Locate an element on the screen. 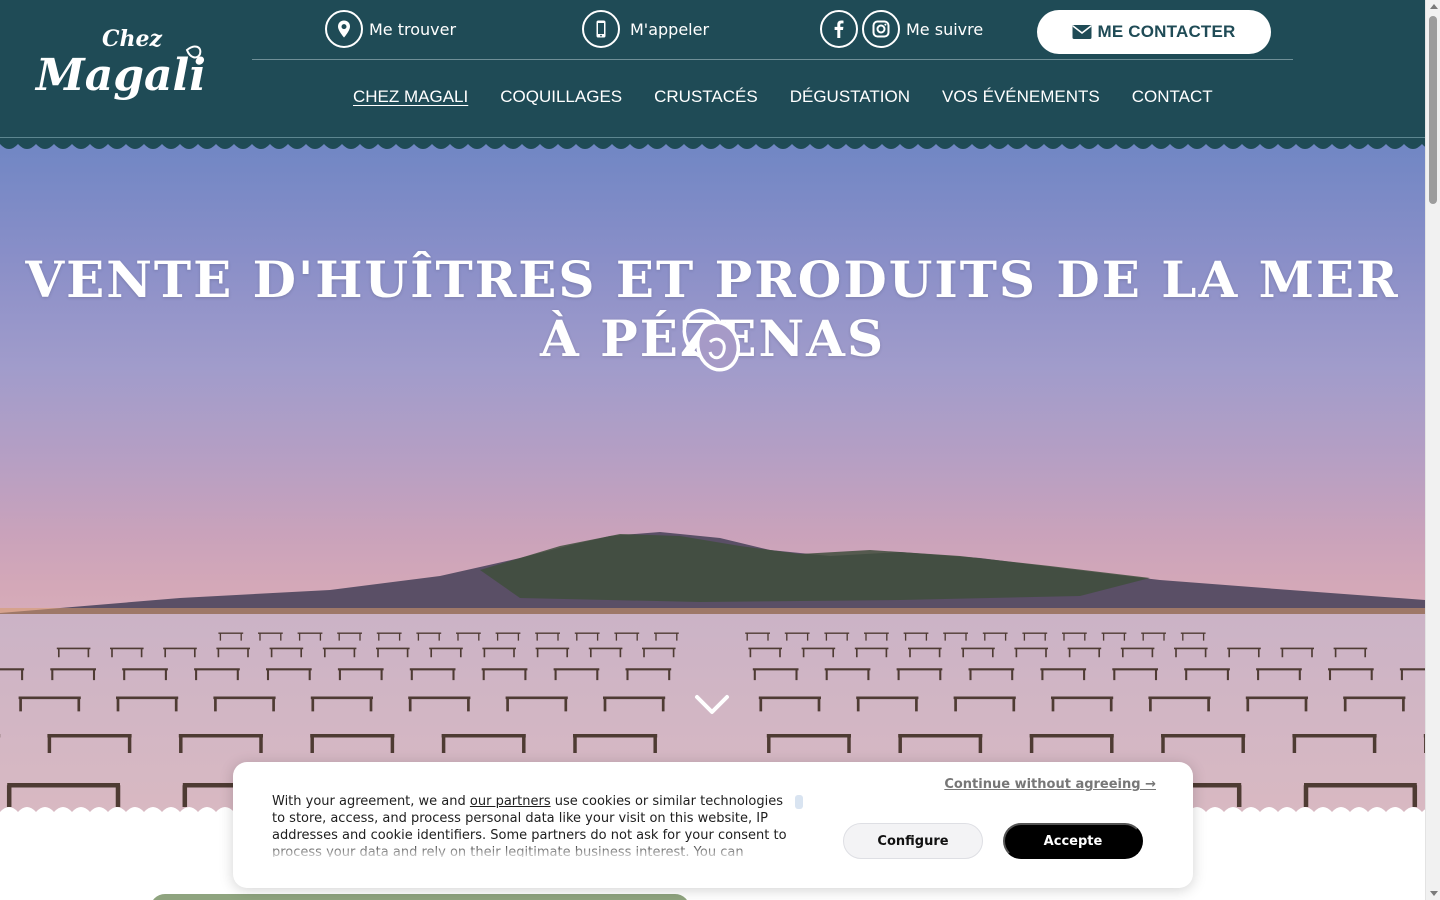  follow-us-group: Me suivre is located at coordinates (901, 29).